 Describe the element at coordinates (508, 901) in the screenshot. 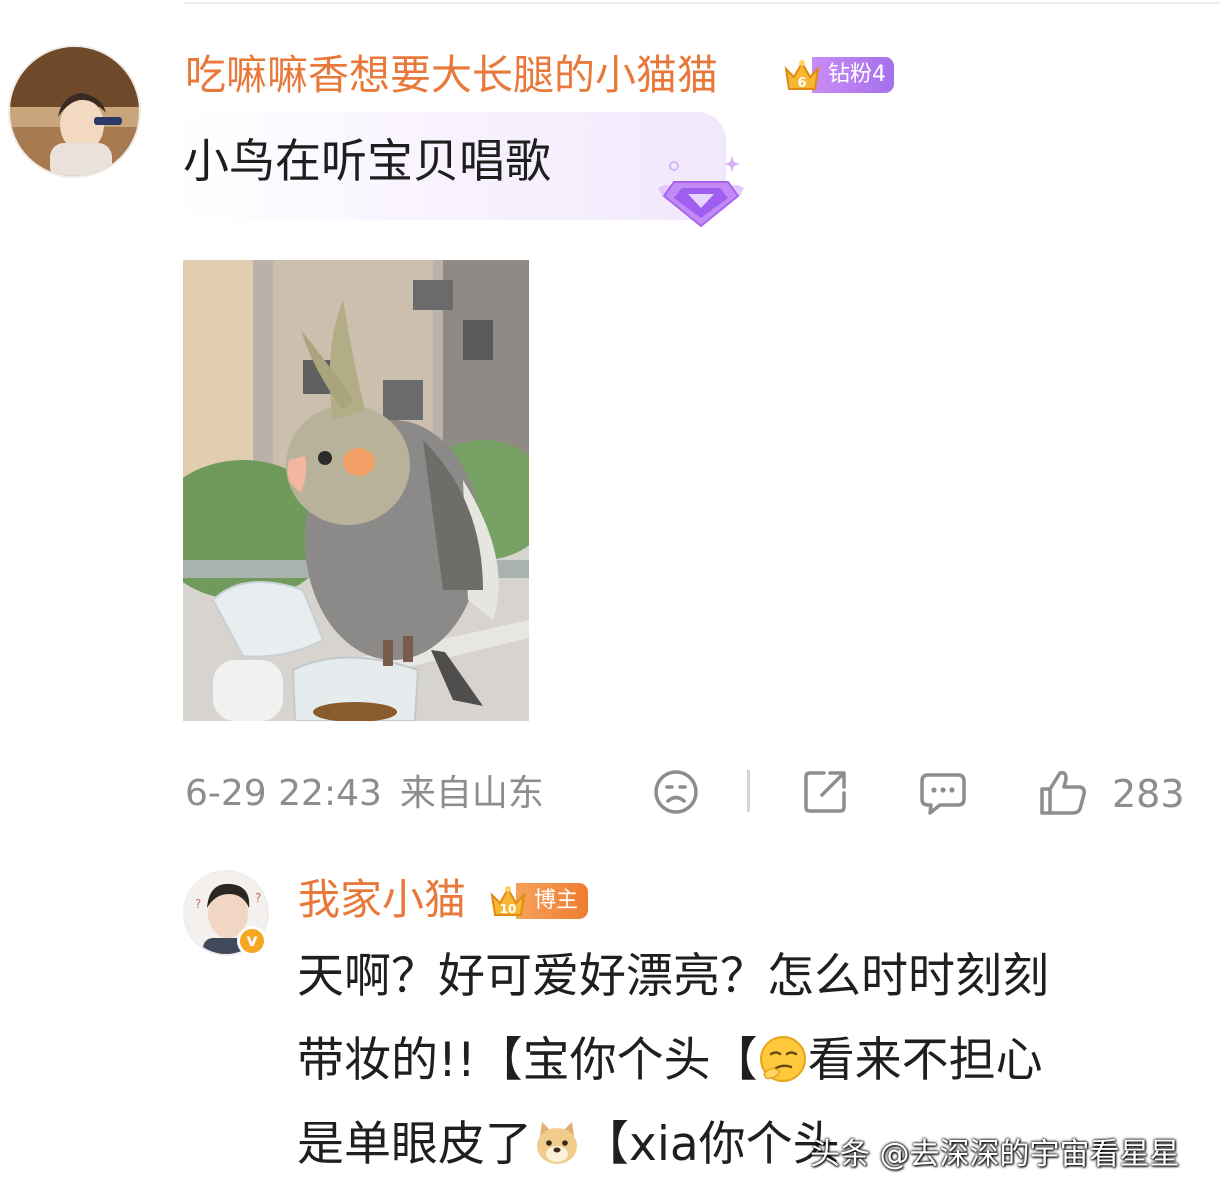

I see `crown-icon: 10` at that location.